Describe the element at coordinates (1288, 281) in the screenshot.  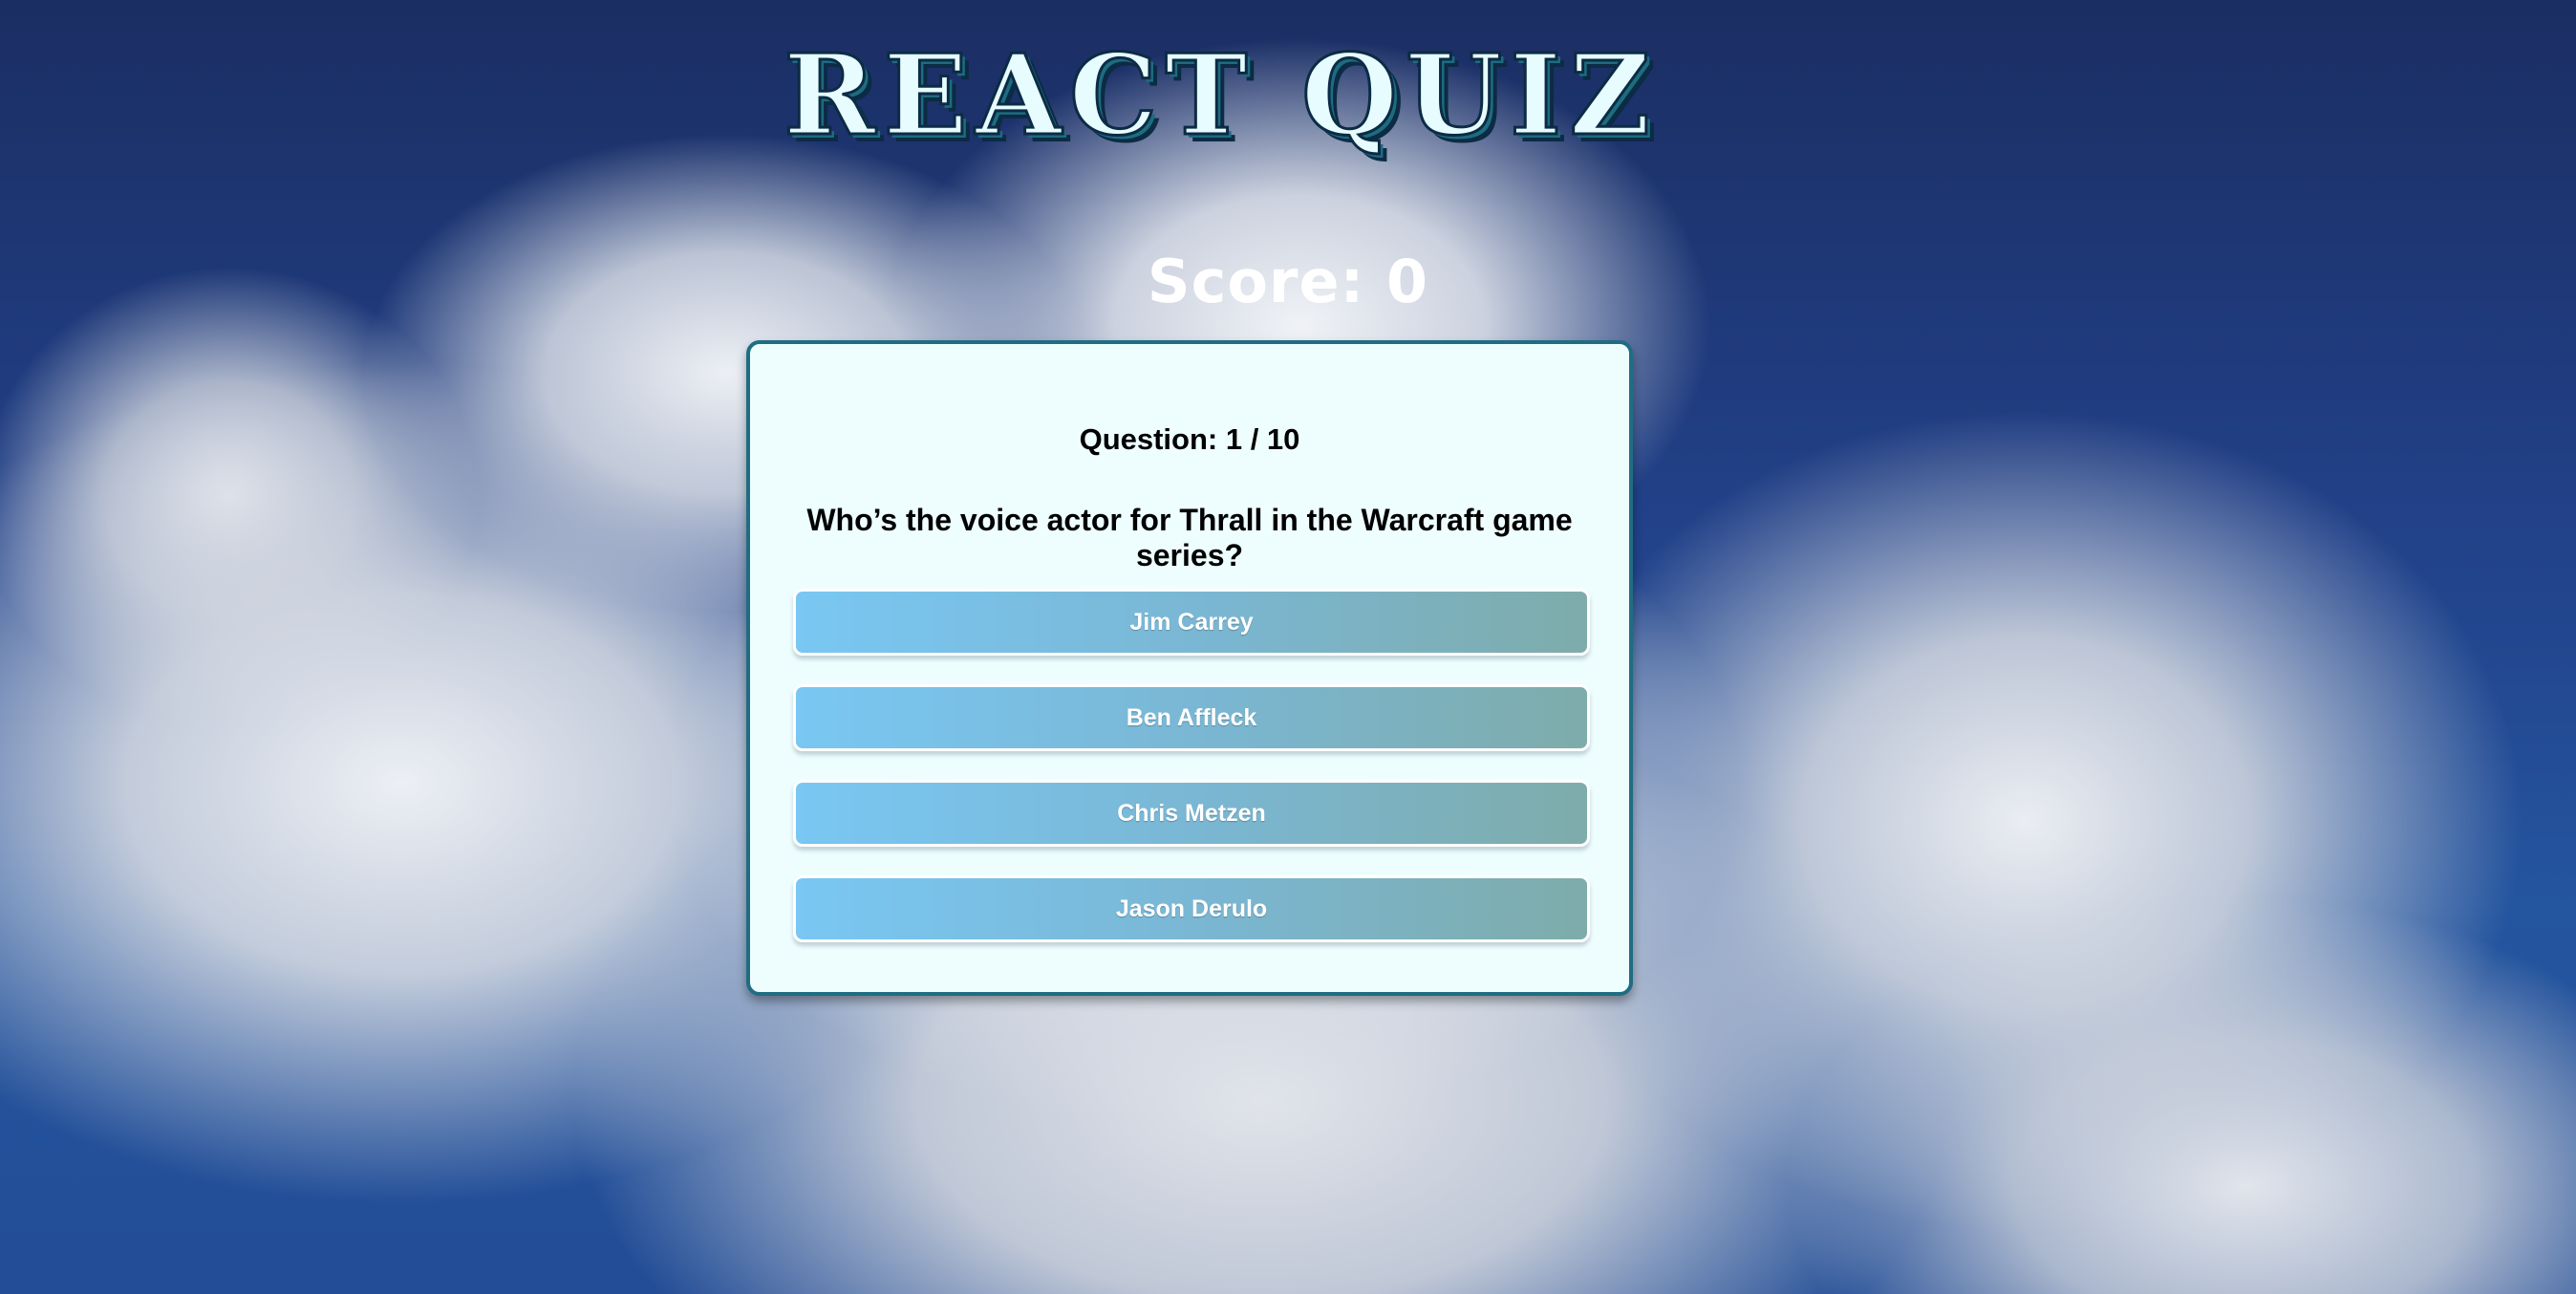
I see `score-display: Score: 0` at that location.